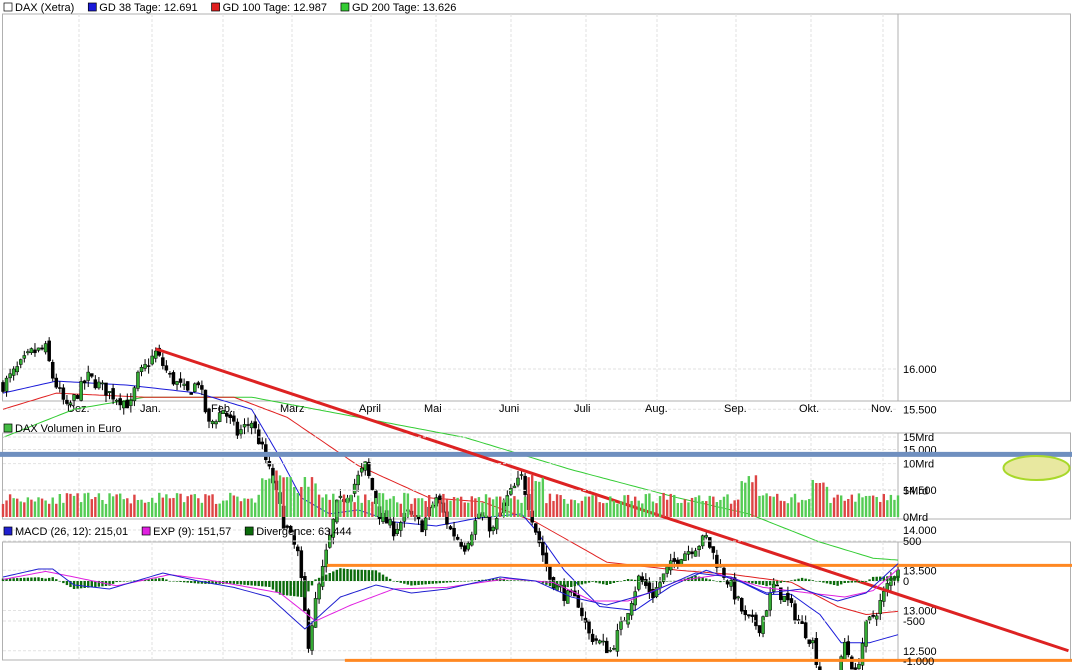 Image resolution: width=1072 pixels, height=670 pixels. What do you see at coordinates (433, 409) in the screenshot?
I see `month-tick-5: Mai` at bounding box center [433, 409].